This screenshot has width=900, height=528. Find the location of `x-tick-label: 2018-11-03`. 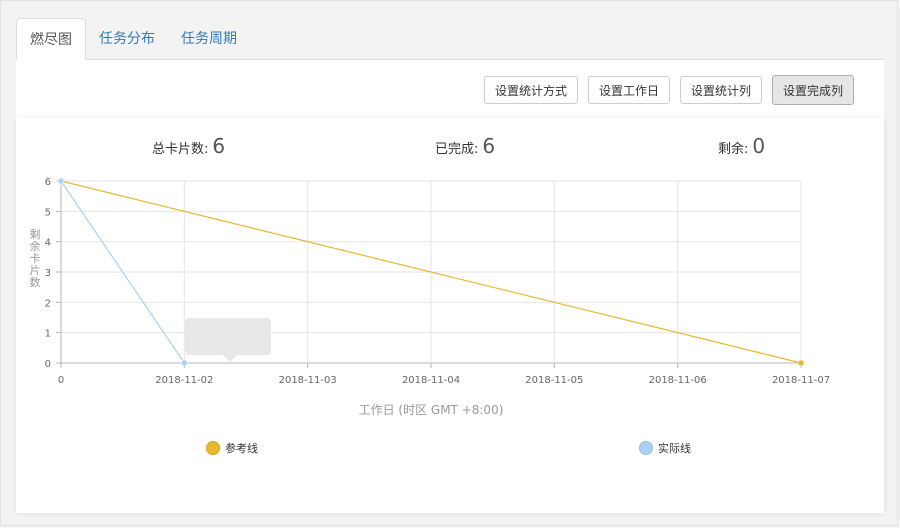

x-tick-label: 2018-11-03 is located at coordinates (308, 380).